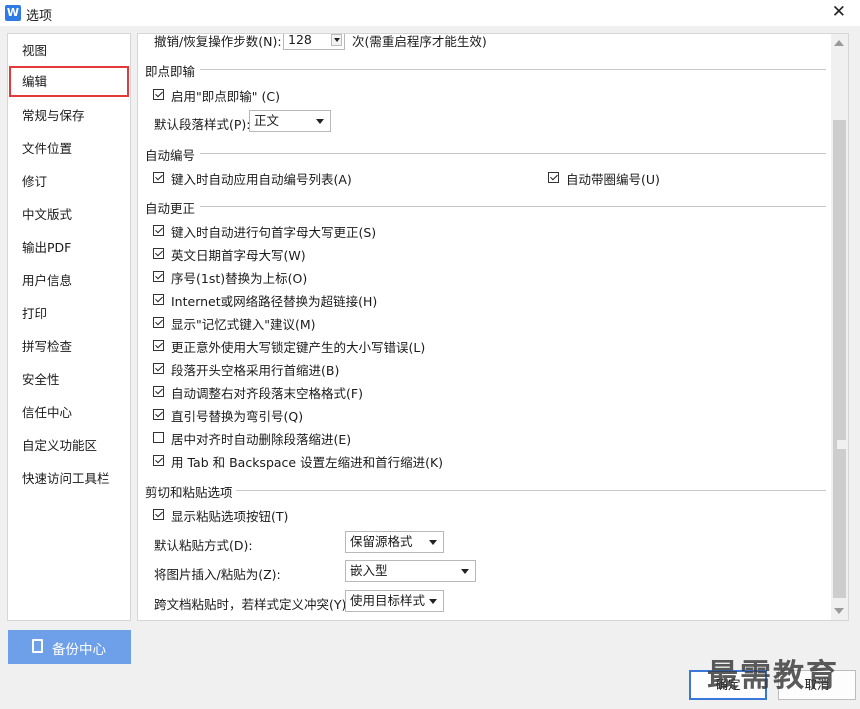 The image size is (860, 709). Describe the element at coordinates (238, 255) in the screenshot. I see `autocorrect-option-label: 英文日期首字母大写(W)` at that location.